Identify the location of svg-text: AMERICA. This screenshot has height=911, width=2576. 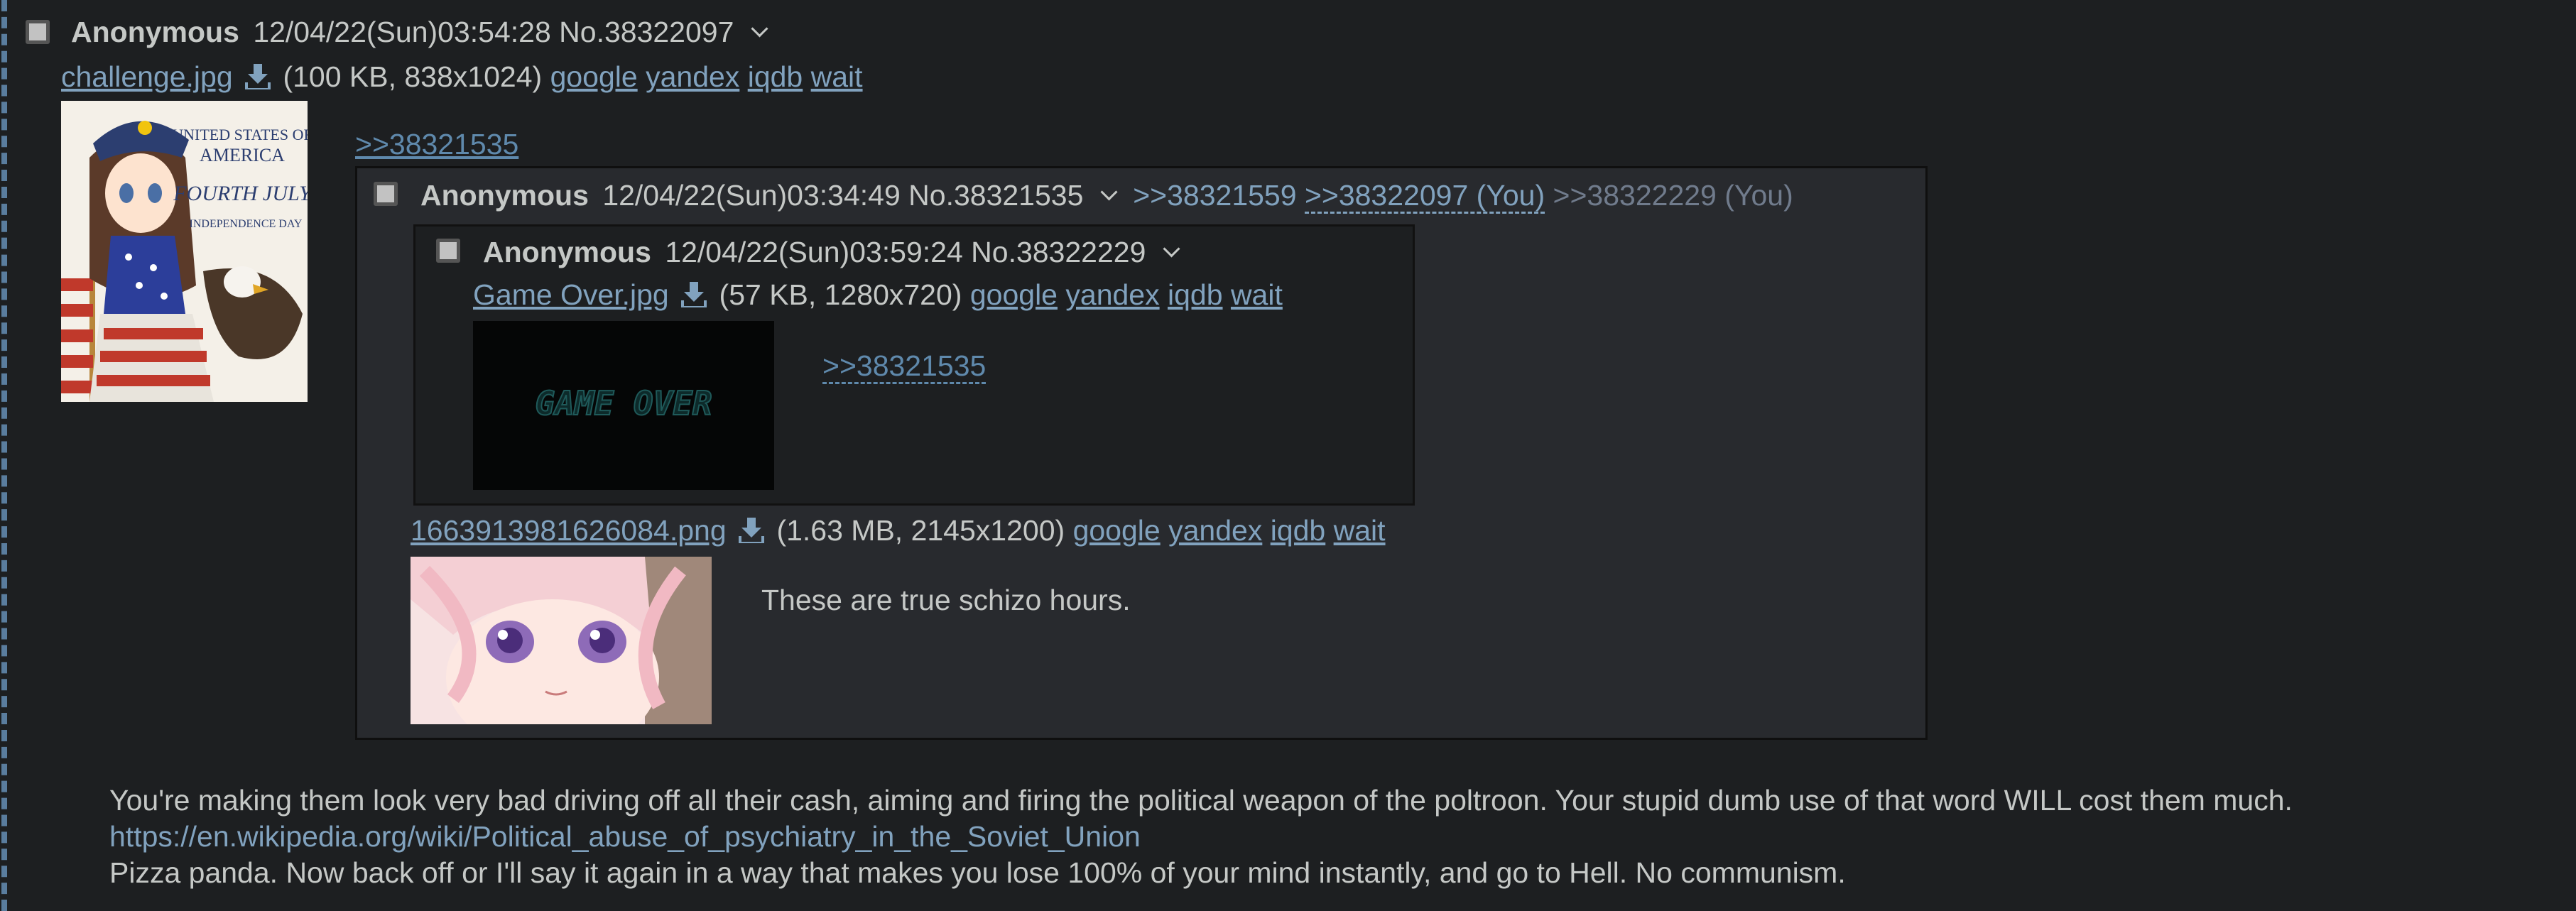
(243, 155).